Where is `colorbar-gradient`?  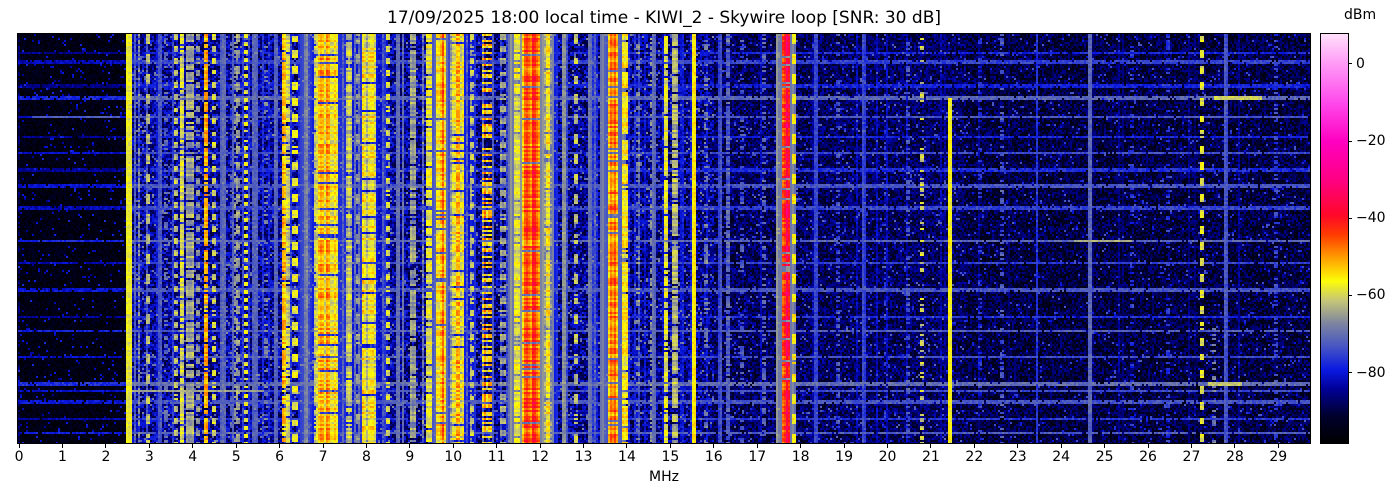 colorbar-gradient is located at coordinates (1334, 238).